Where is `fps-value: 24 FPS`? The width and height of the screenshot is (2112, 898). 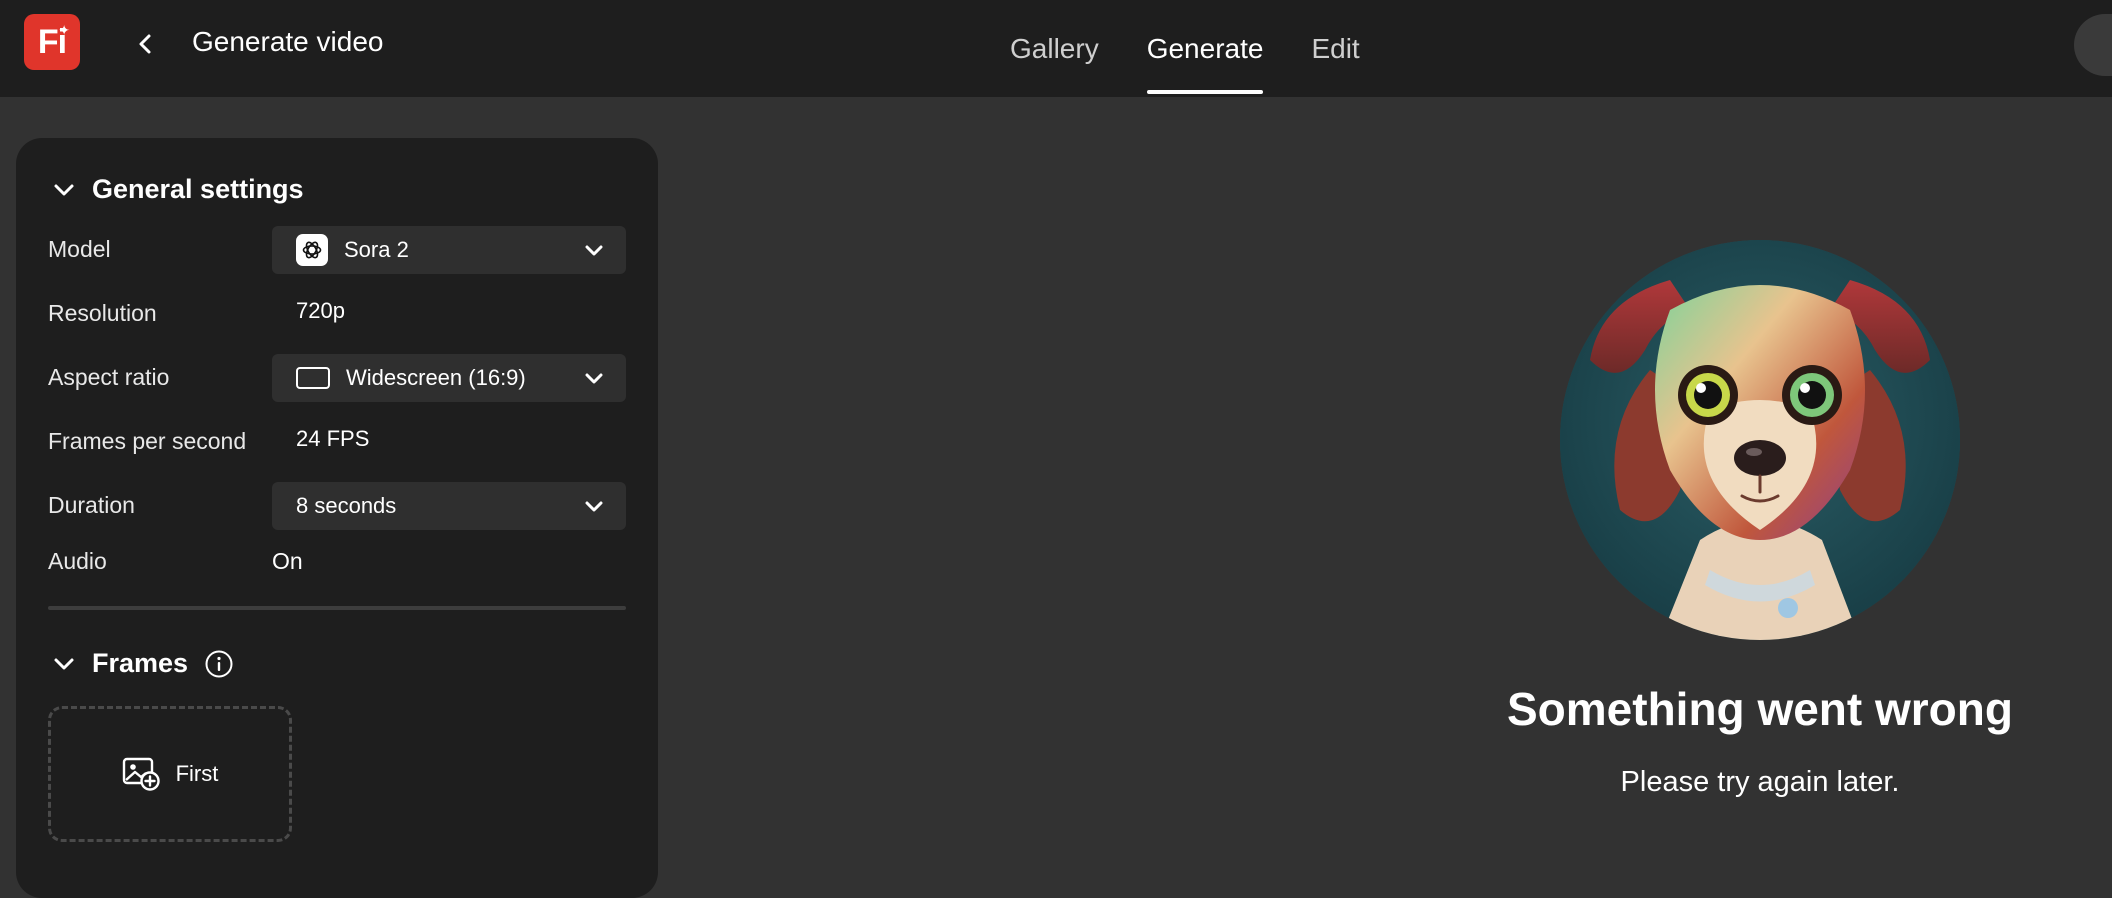 fps-value: 24 FPS is located at coordinates (333, 438).